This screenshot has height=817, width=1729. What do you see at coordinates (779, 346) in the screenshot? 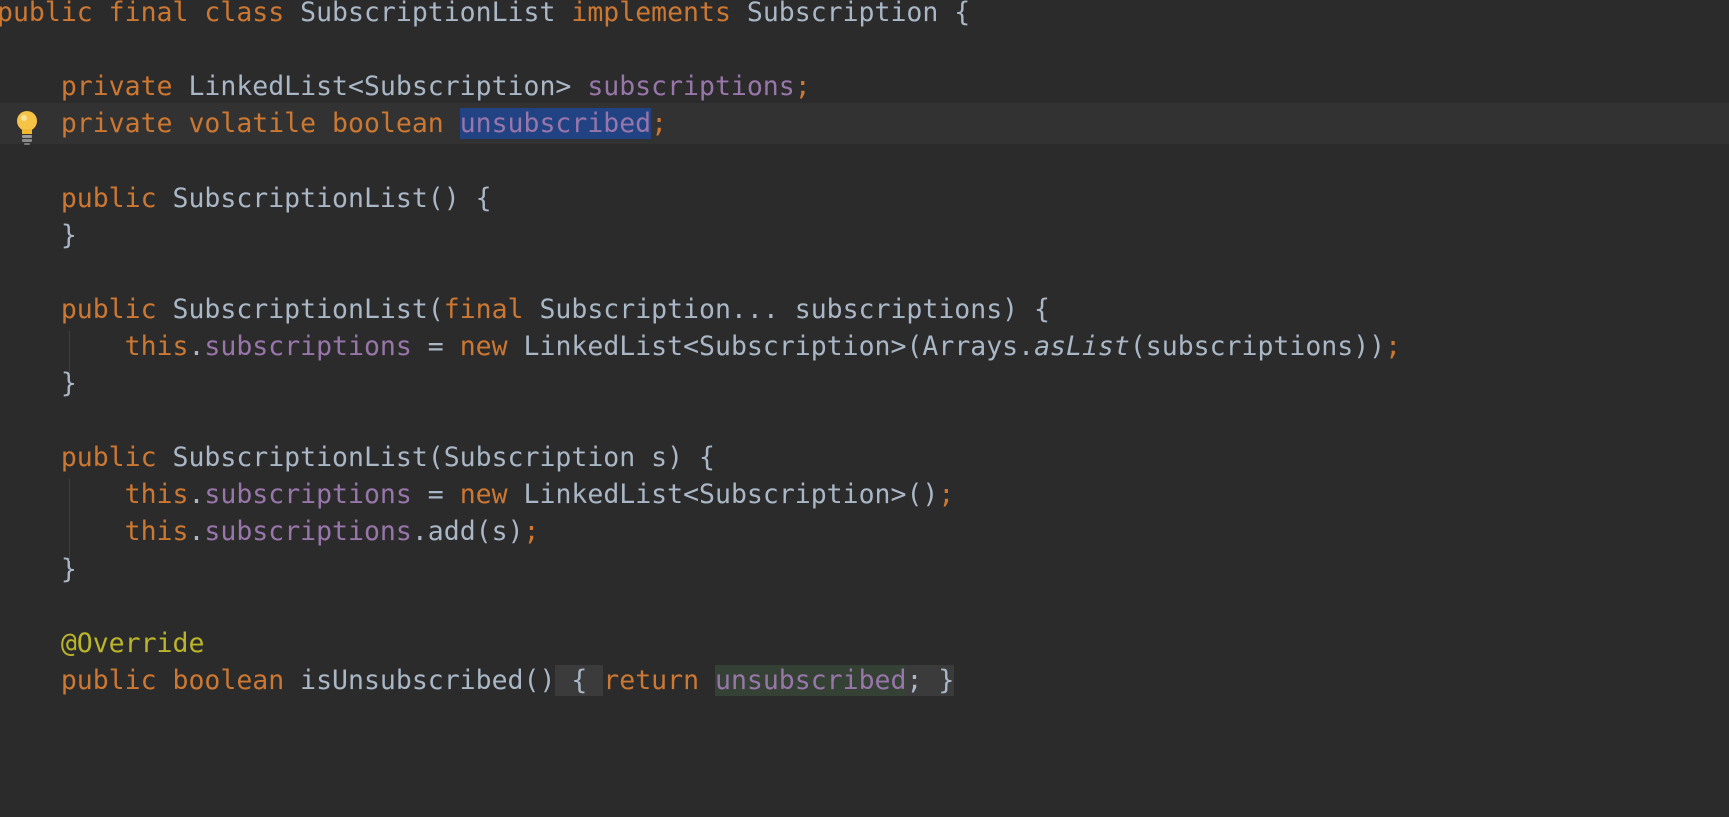
I see `code-token: LinkedList<Subscription>(Arrays.` at bounding box center [779, 346].